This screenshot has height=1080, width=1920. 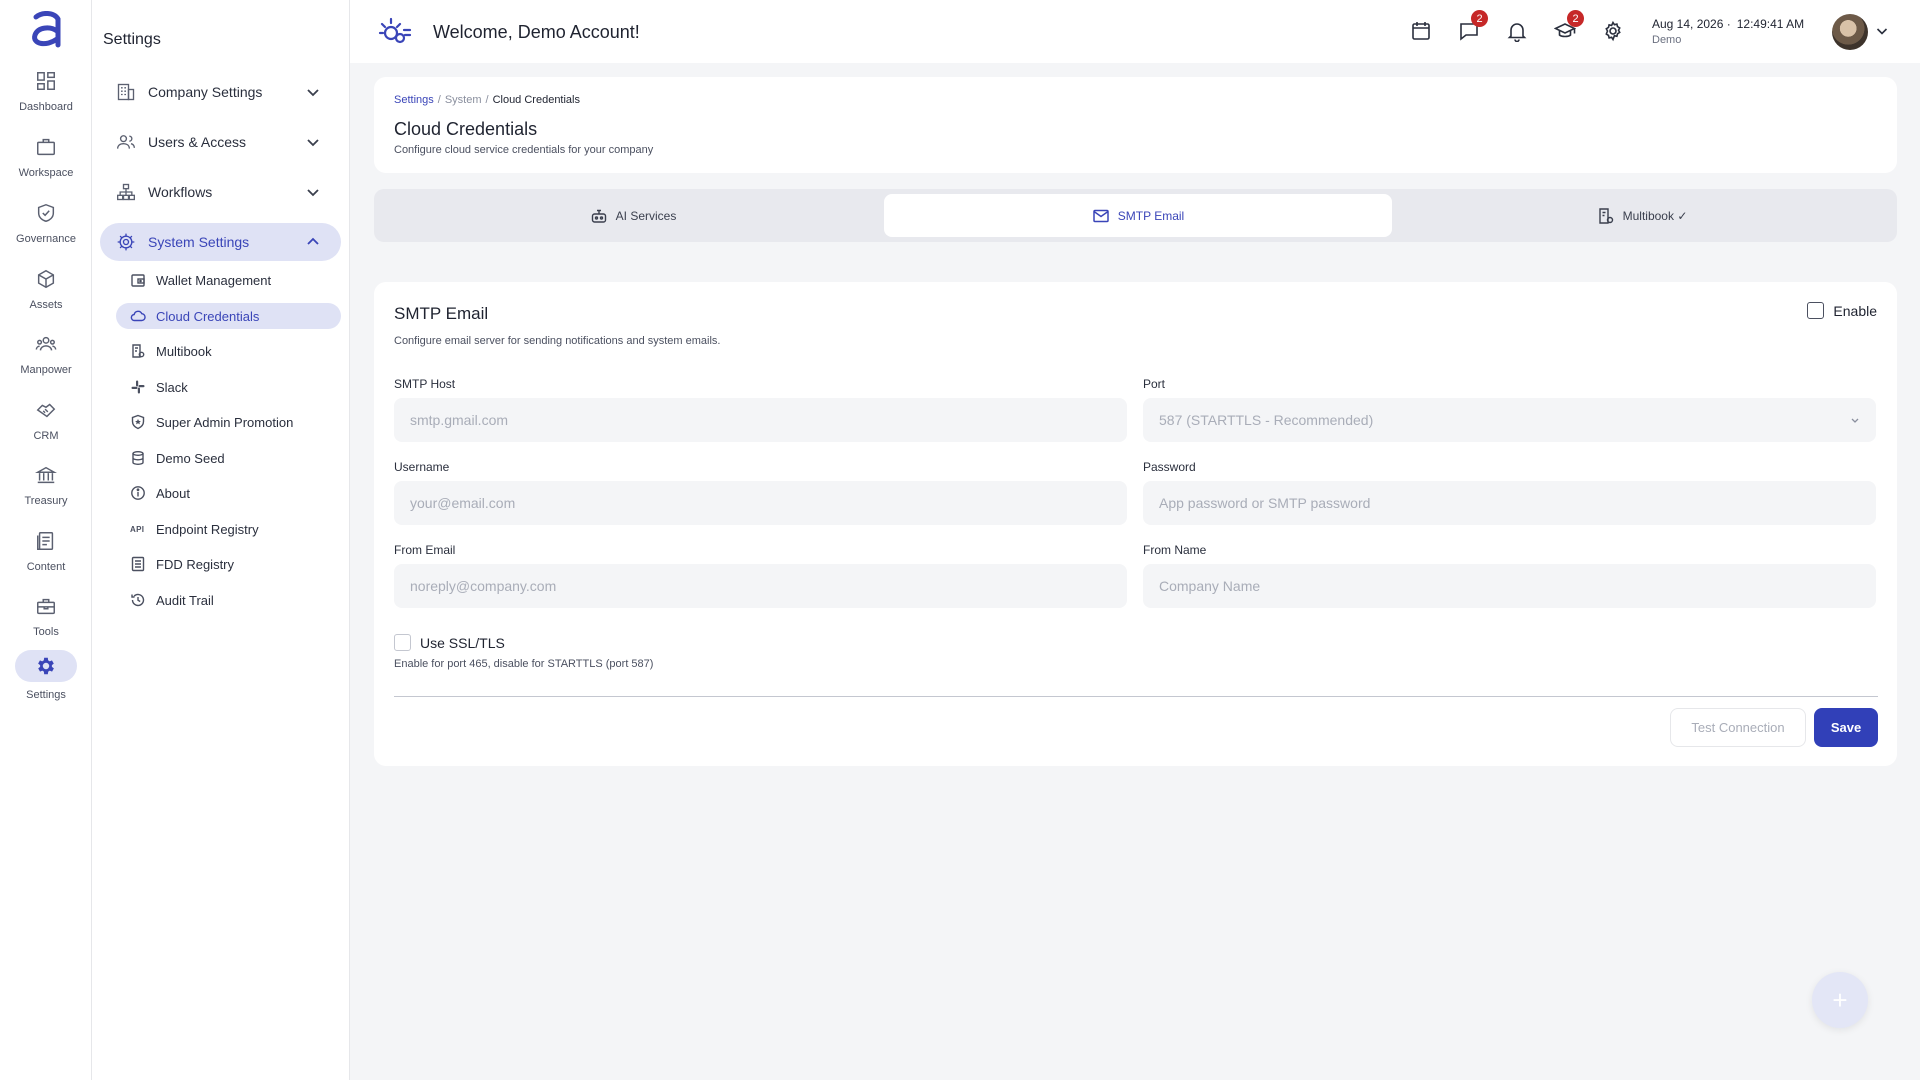 I want to click on rail-settings: Settings, so click(x=46, y=681).